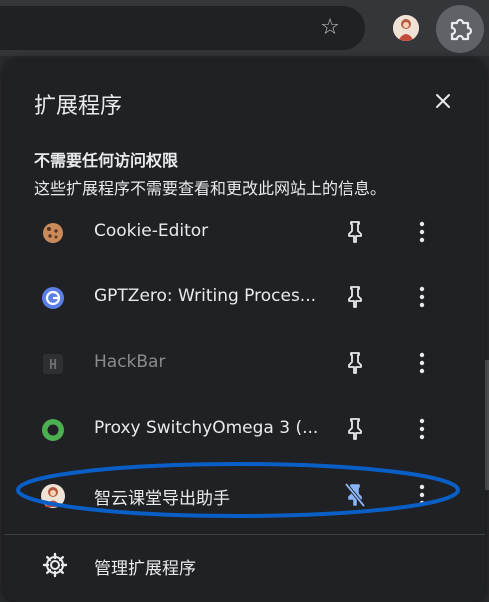 The image size is (489, 602). I want to click on puzzle-icon, so click(461, 29).